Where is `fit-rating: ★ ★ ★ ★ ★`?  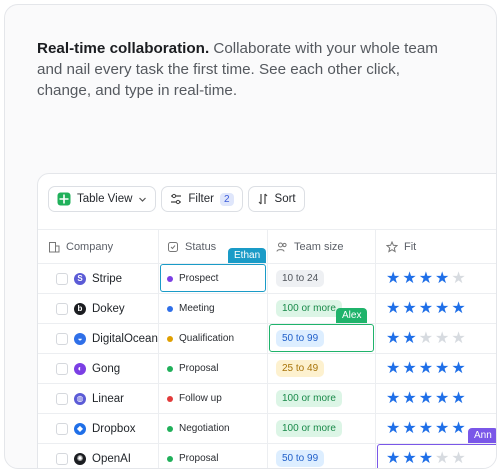 fit-rating: ★ ★ ★ ★ ★ is located at coordinates (426, 278).